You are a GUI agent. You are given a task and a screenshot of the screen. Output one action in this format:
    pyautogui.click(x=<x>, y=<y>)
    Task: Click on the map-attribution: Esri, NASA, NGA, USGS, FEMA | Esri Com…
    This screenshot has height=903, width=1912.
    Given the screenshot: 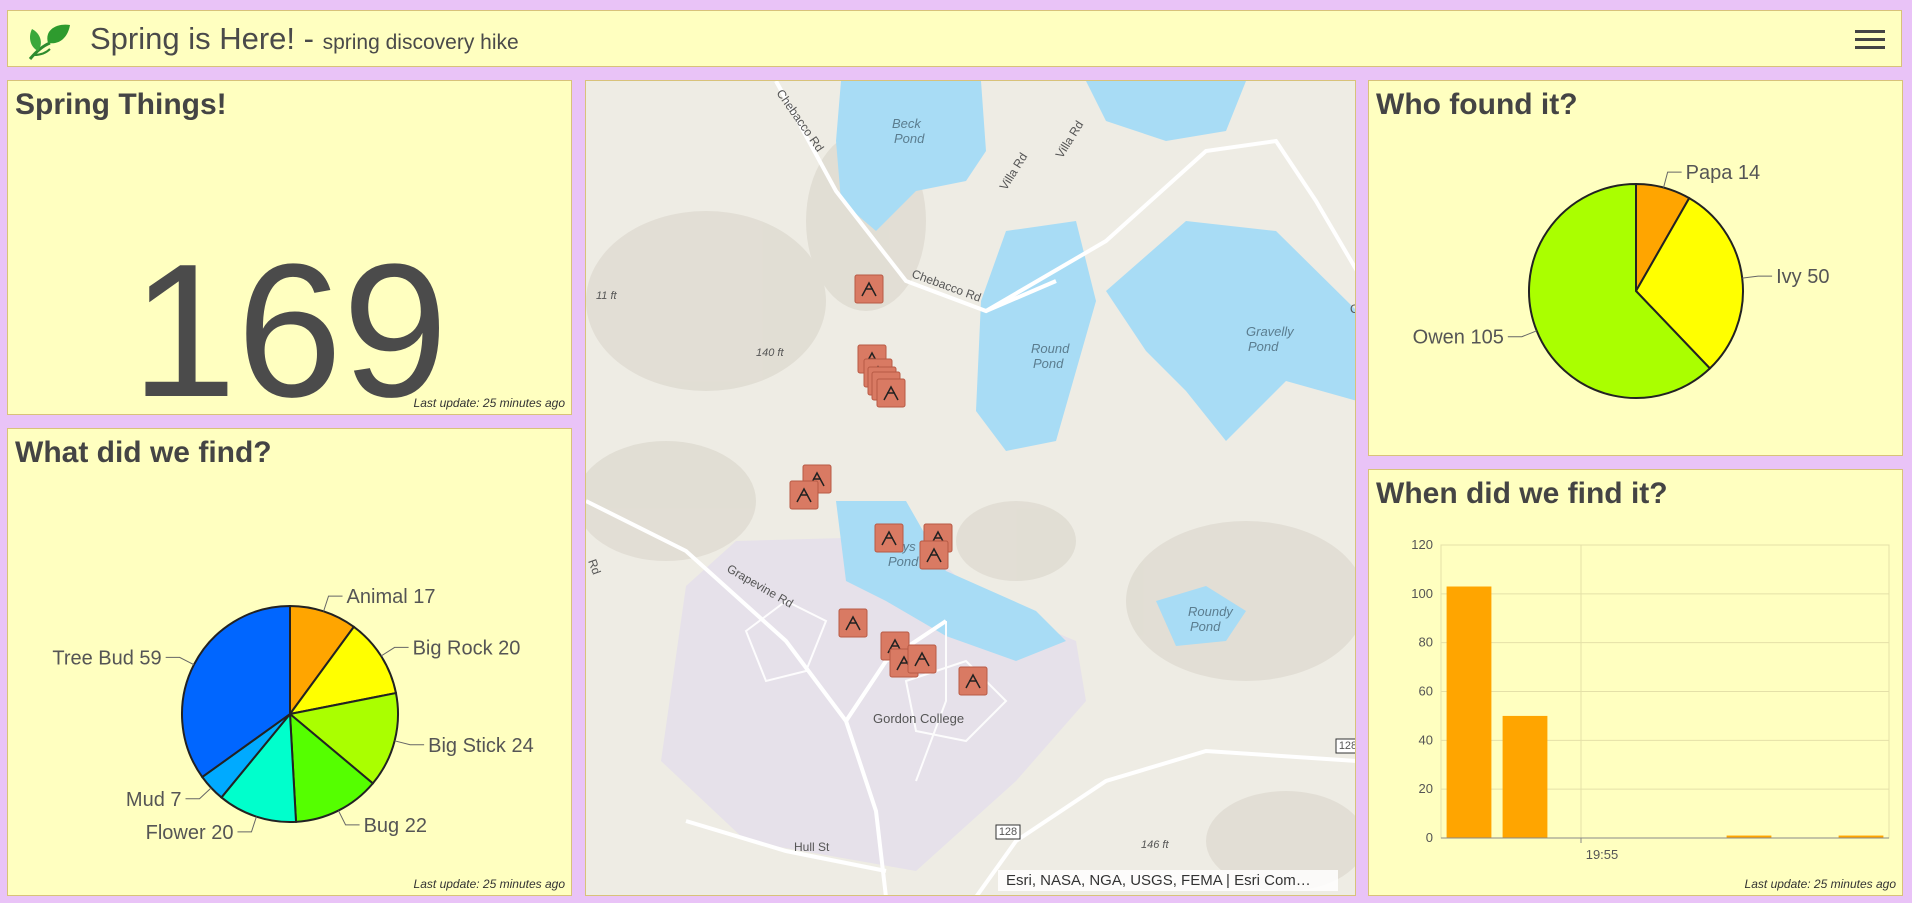 What is the action you would take?
    pyautogui.click(x=1168, y=880)
    